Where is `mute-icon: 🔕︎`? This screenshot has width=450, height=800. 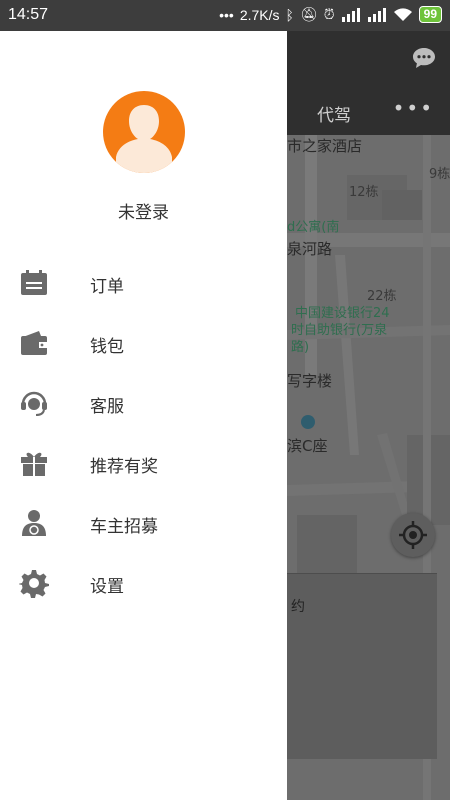
mute-icon: 🔕︎ is located at coordinates (308, 14).